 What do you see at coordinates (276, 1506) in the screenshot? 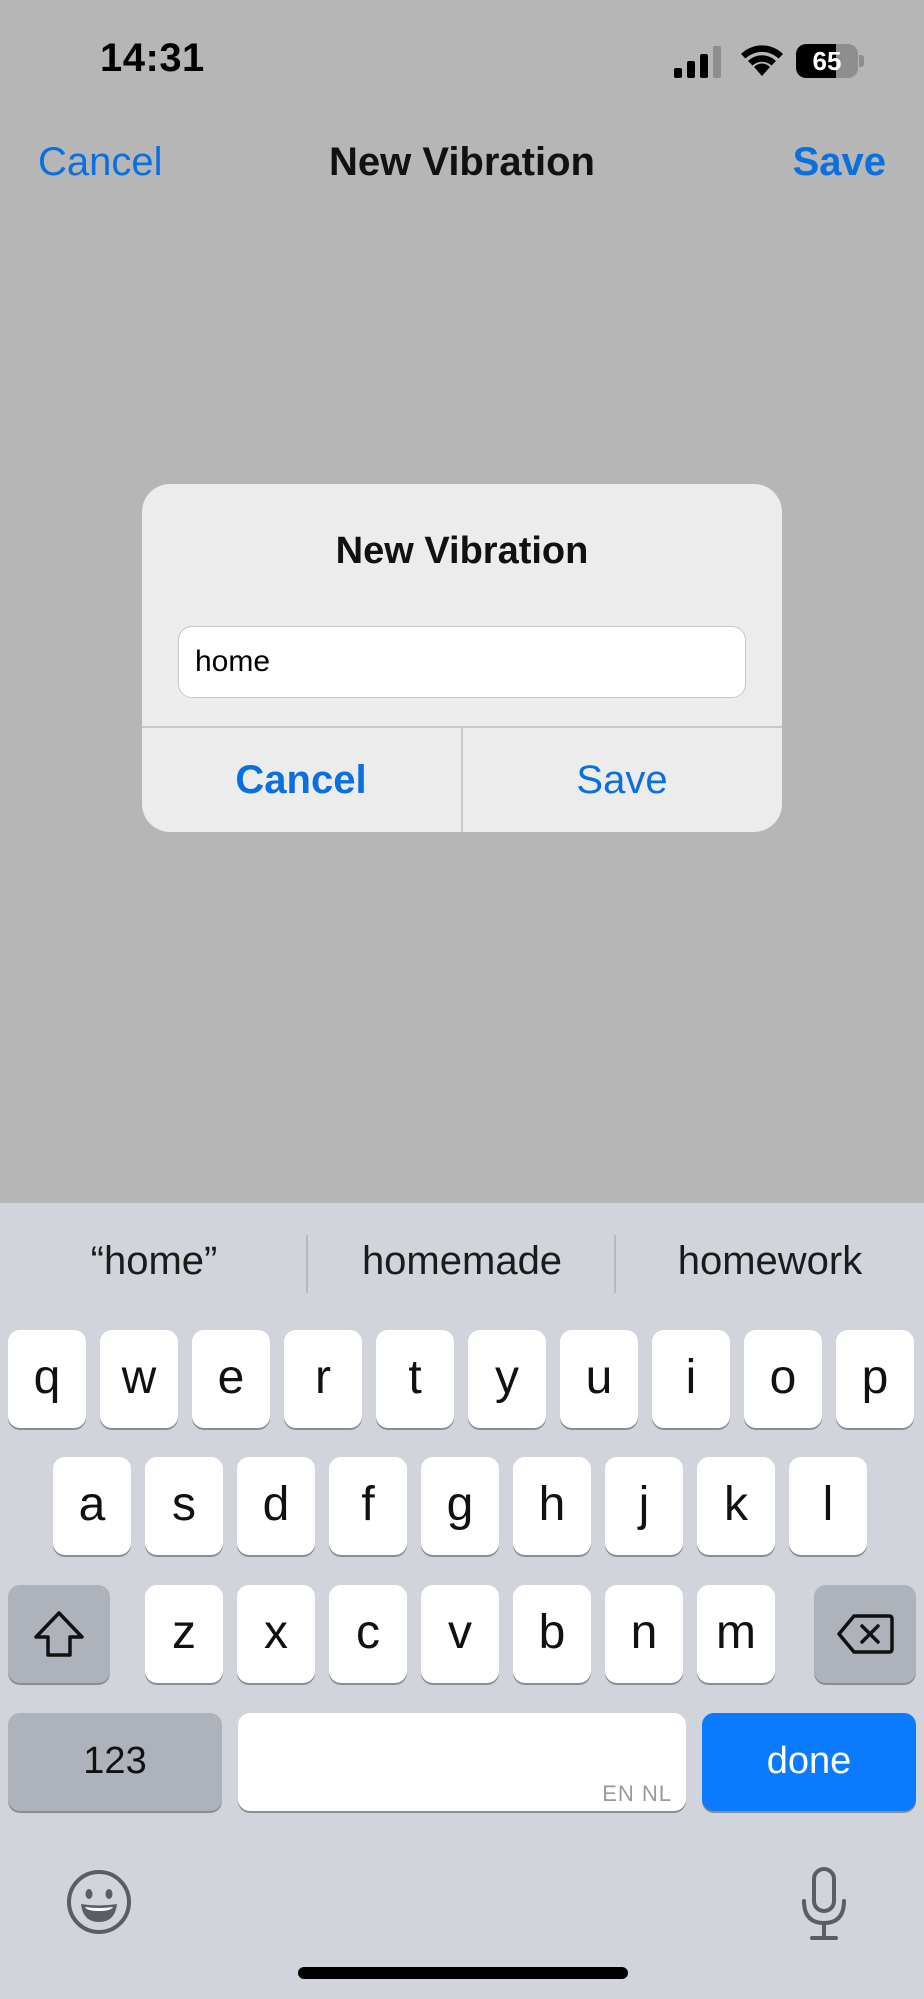
I see `key-d: d` at bounding box center [276, 1506].